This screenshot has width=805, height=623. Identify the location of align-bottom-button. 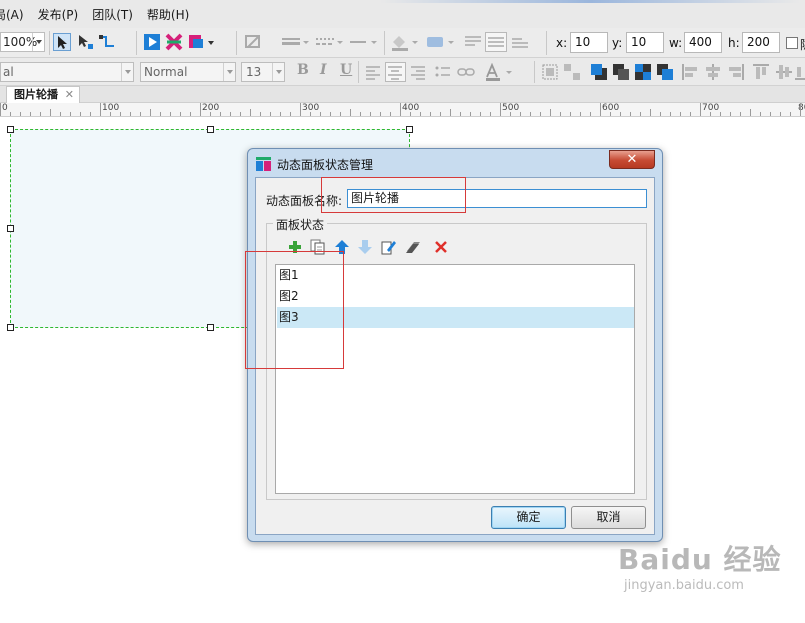
(520, 42).